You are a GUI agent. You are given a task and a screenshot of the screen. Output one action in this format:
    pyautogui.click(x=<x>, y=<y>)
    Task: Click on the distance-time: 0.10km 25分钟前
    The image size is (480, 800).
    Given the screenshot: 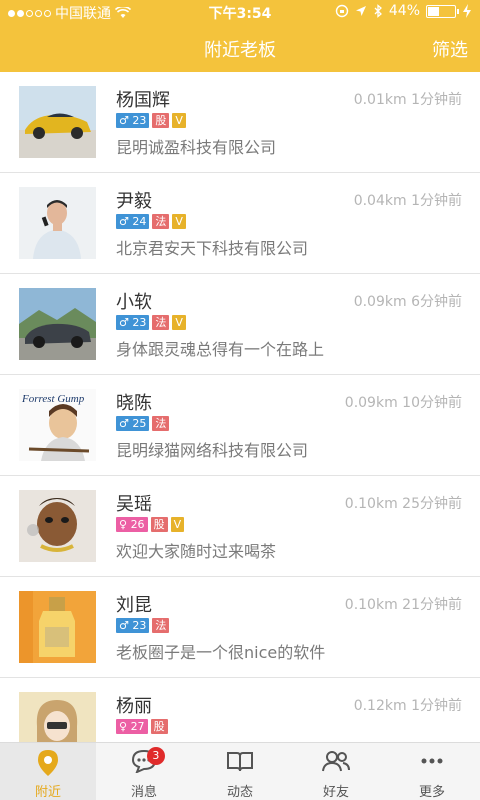 What is the action you would take?
    pyautogui.click(x=403, y=503)
    